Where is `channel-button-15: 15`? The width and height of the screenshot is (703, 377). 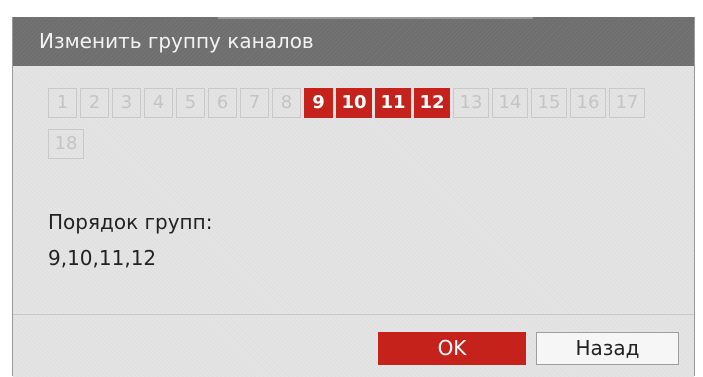
channel-button-15: 15 is located at coordinates (549, 103).